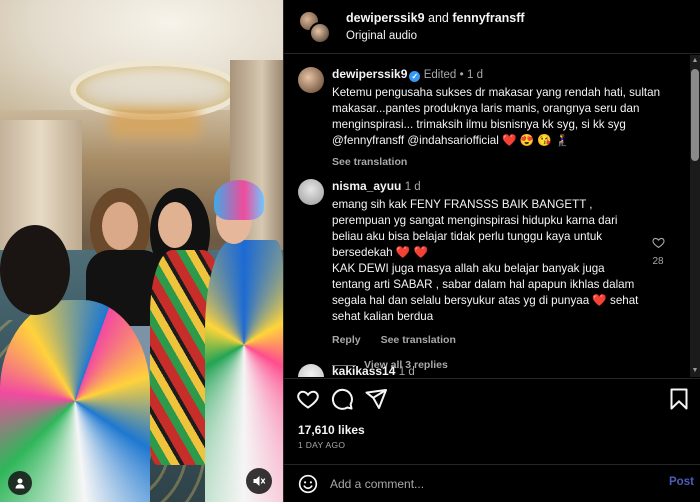  I want to click on scene-light, so click(155, 123).